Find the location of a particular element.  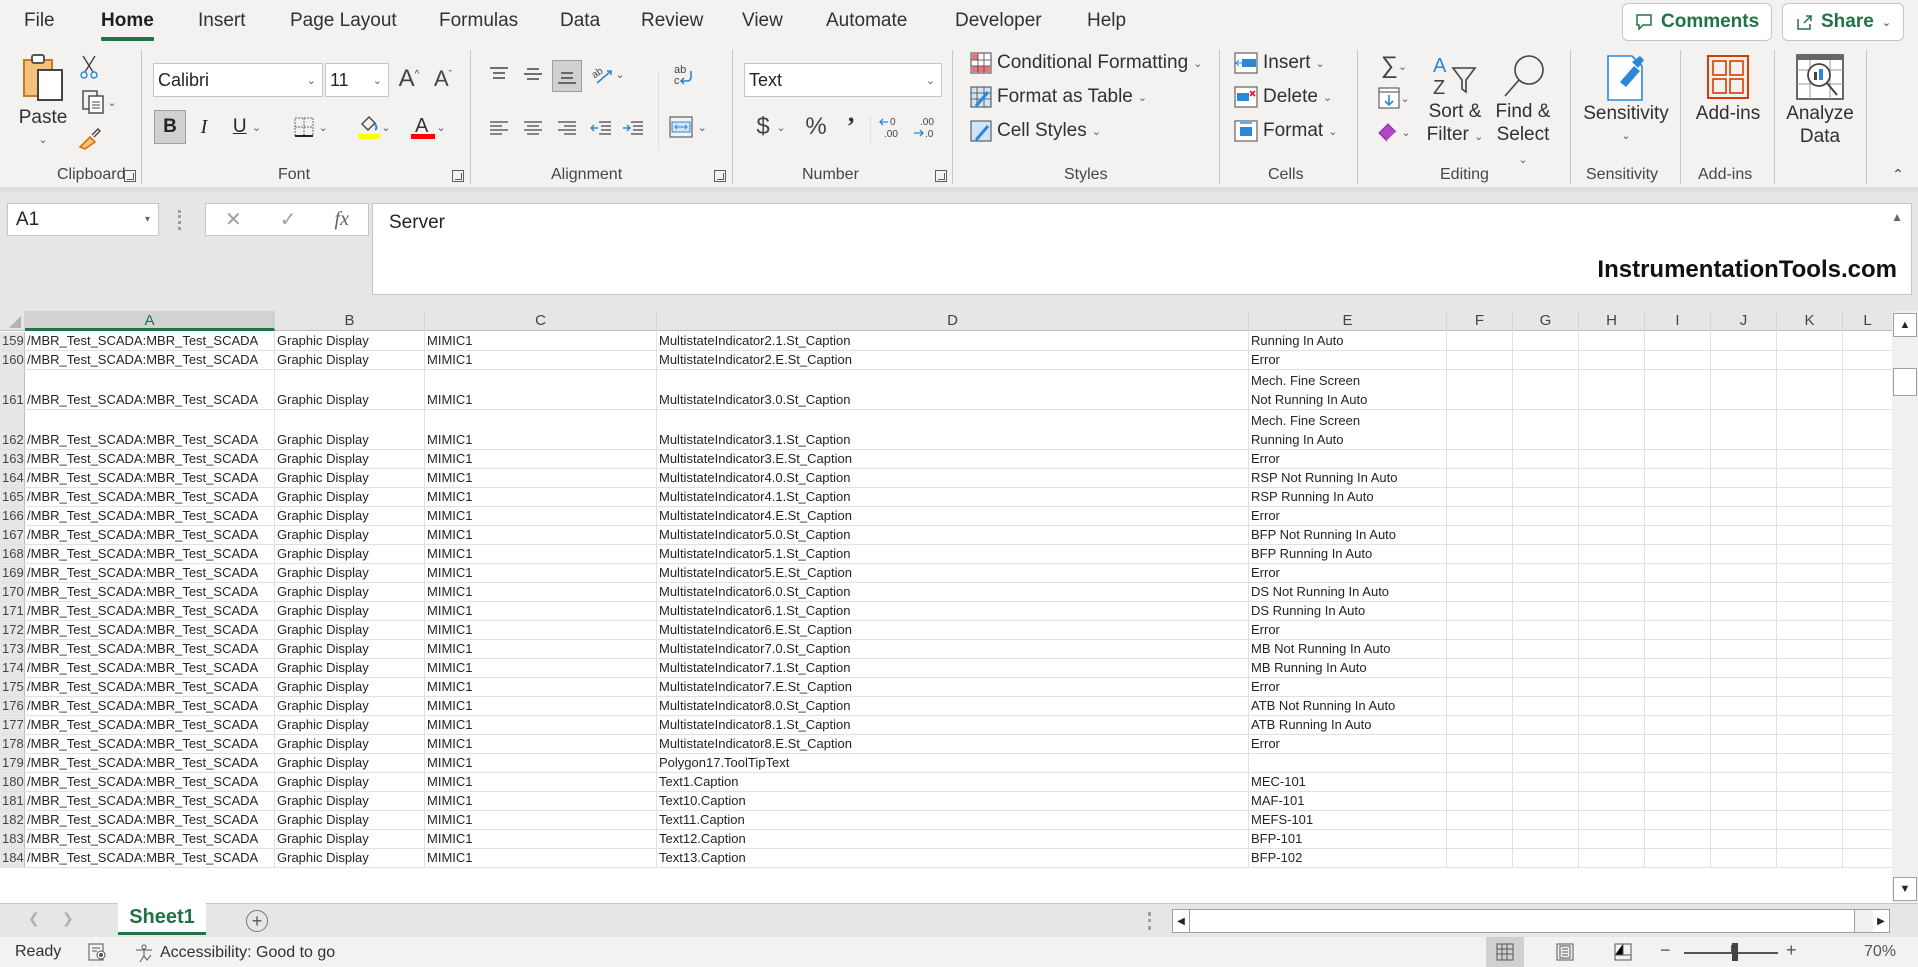

copy-button: ⌄ is located at coordinates (99, 102).